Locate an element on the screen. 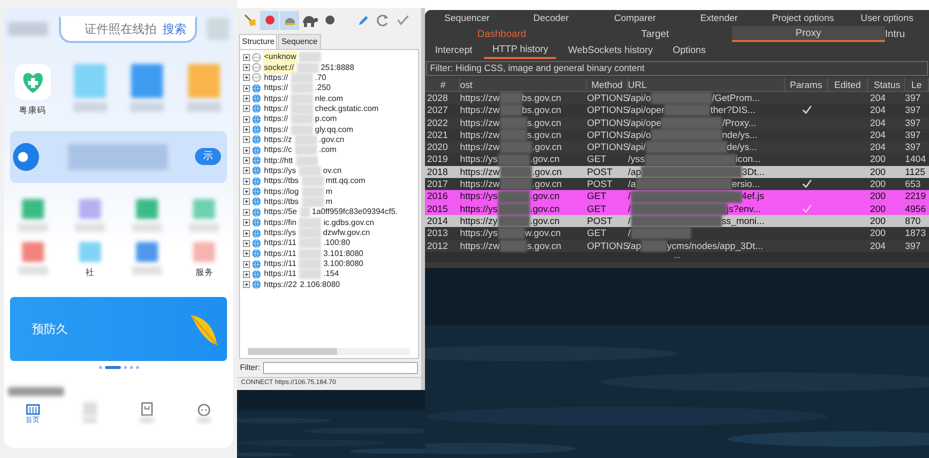  tab: Intercept is located at coordinates (453, 51).